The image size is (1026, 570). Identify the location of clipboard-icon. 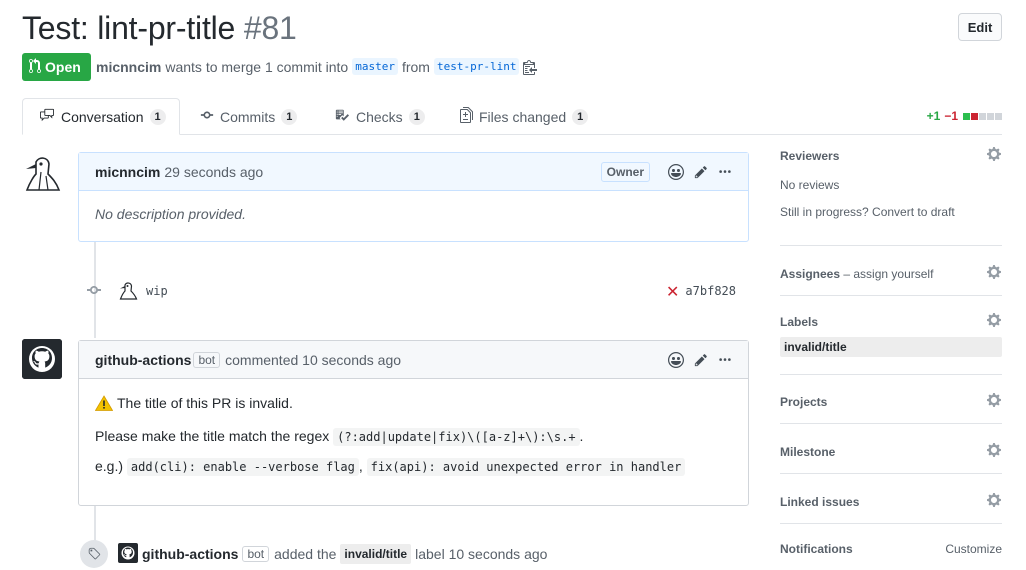
(530, 67).